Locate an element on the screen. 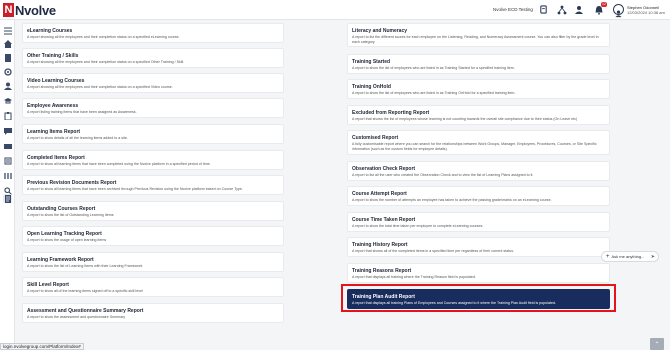  plus-icon: + is located at coordinates (608, 256).